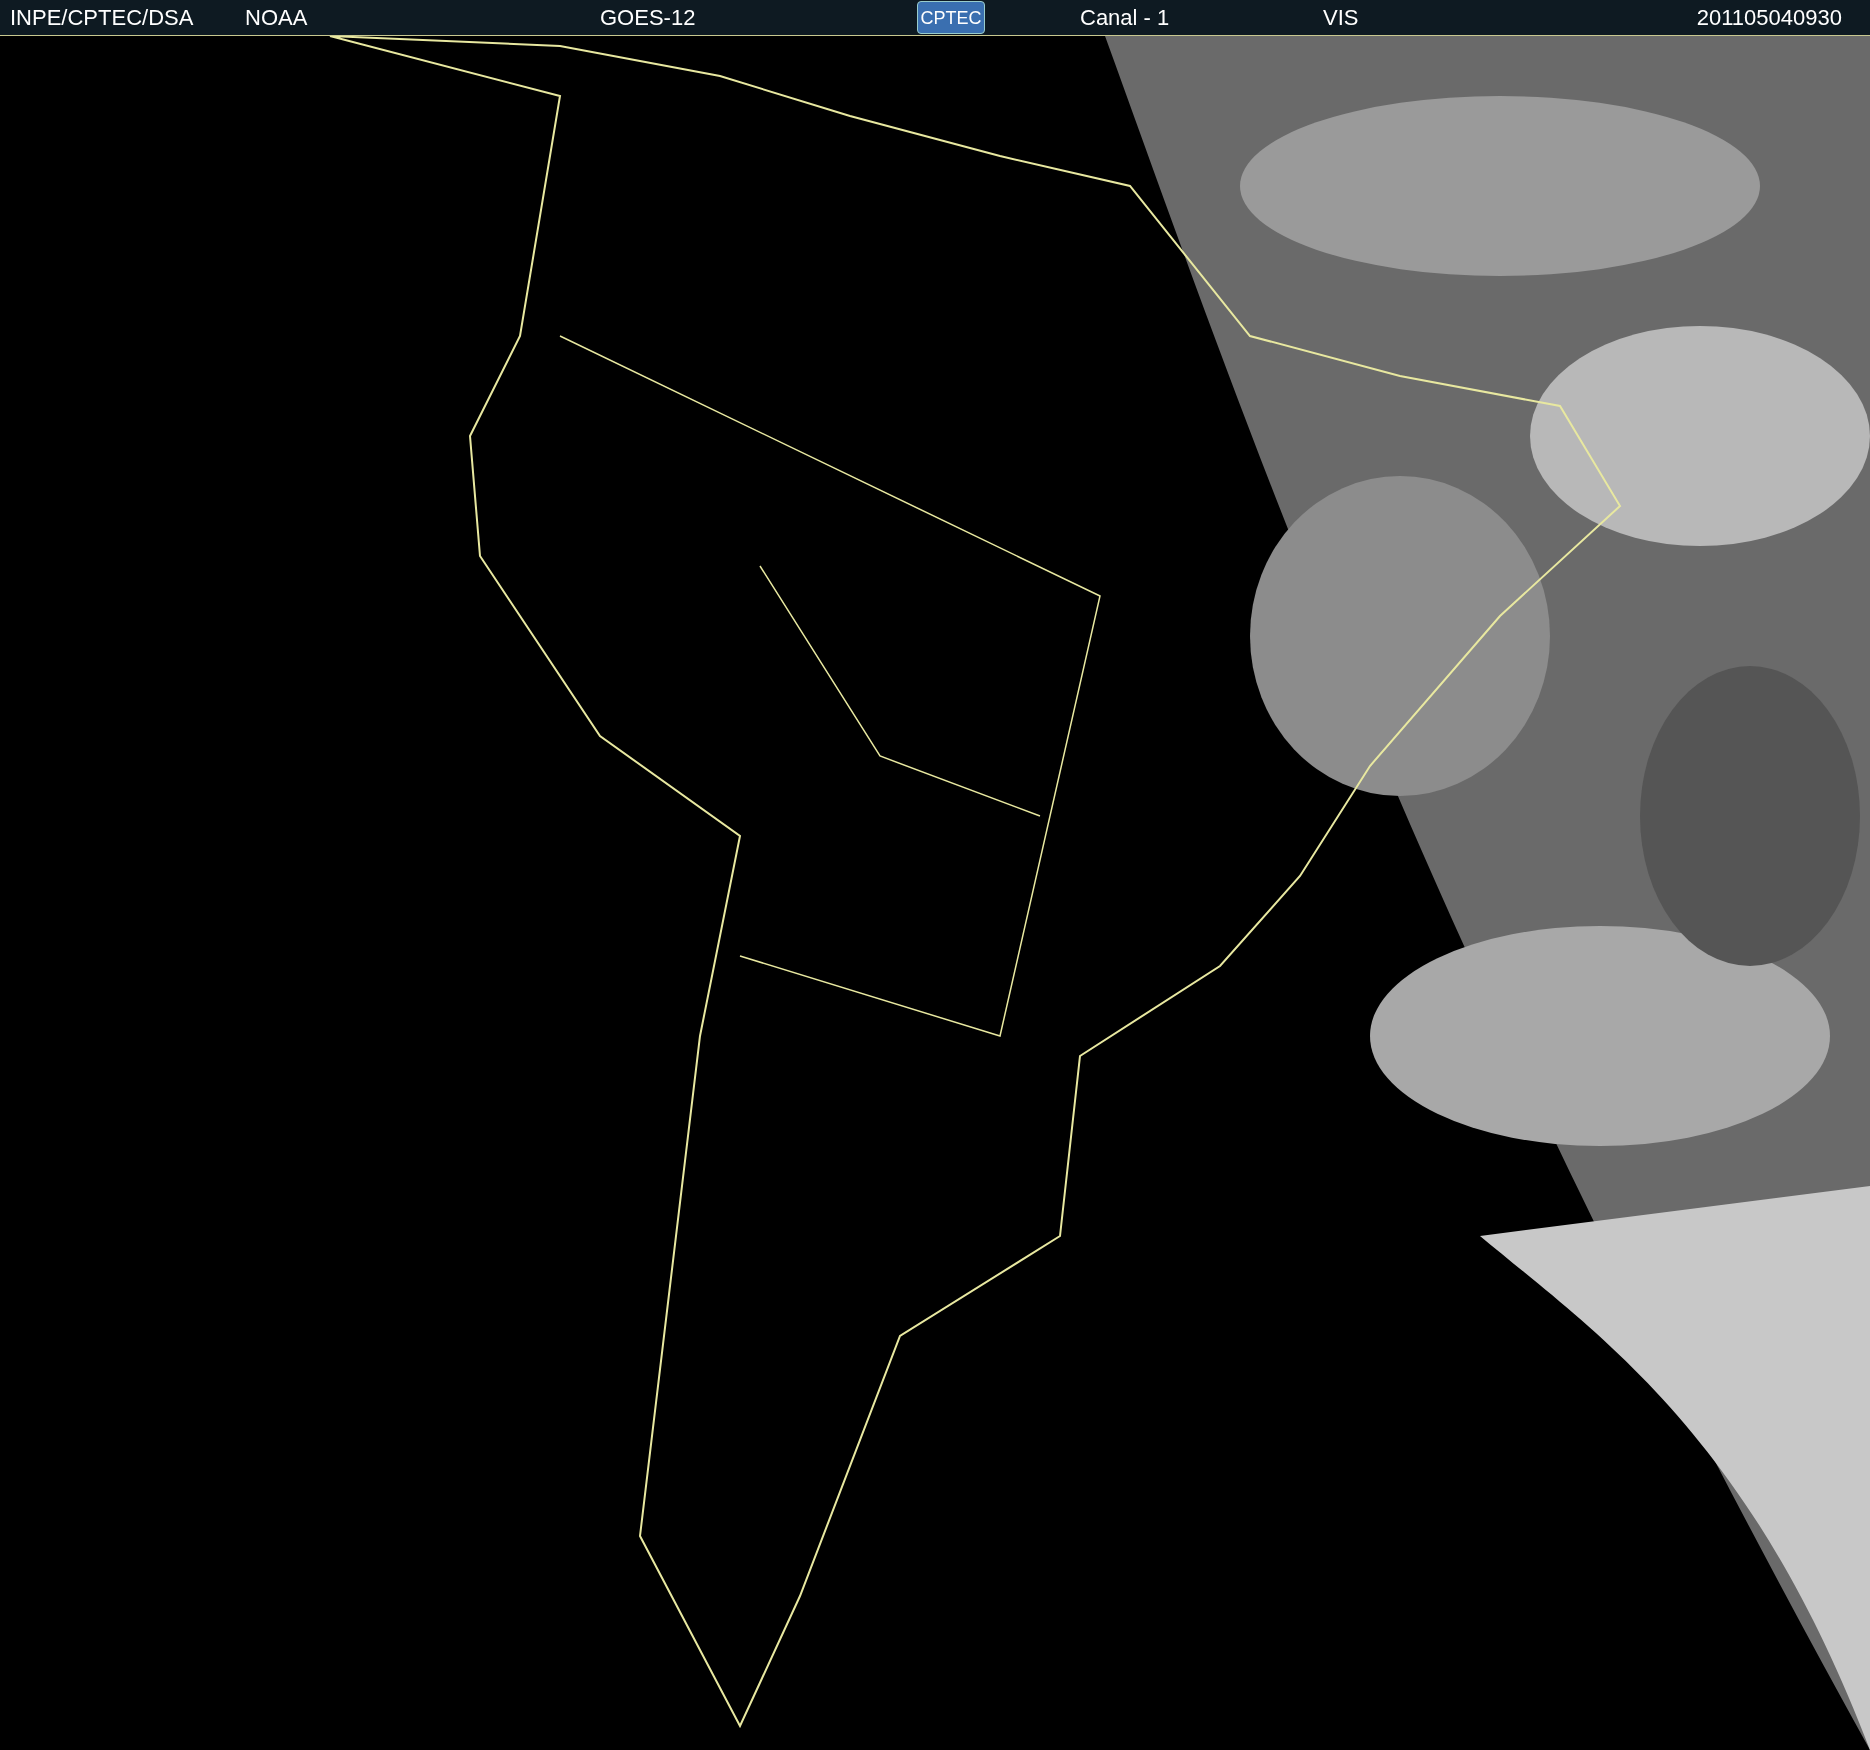 The height and width of the screenshot is (1750, 1870). What do you see at coordinates (1341, 17) in the screenshot?
I see `band-label: VIS` at bounding box center [1341, 17].